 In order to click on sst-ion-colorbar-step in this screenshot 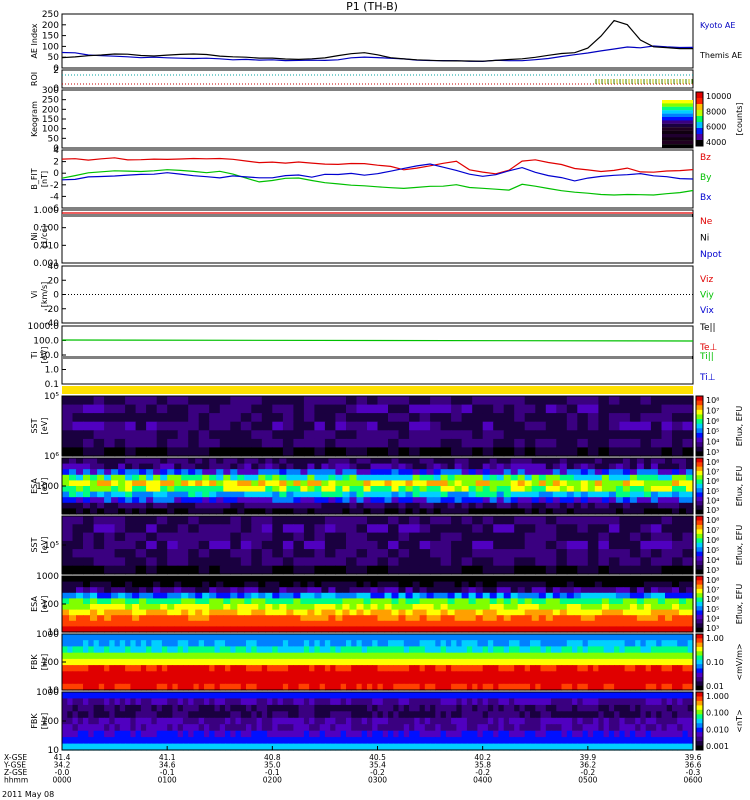, I will do `click(699, 426)`.